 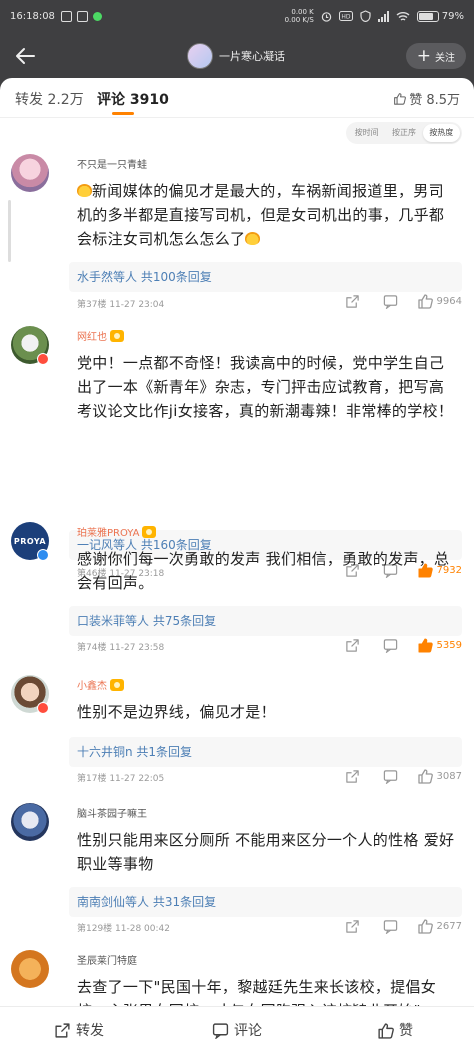 I want to click on comment-label: 评论, so click(x=248, y=1031).